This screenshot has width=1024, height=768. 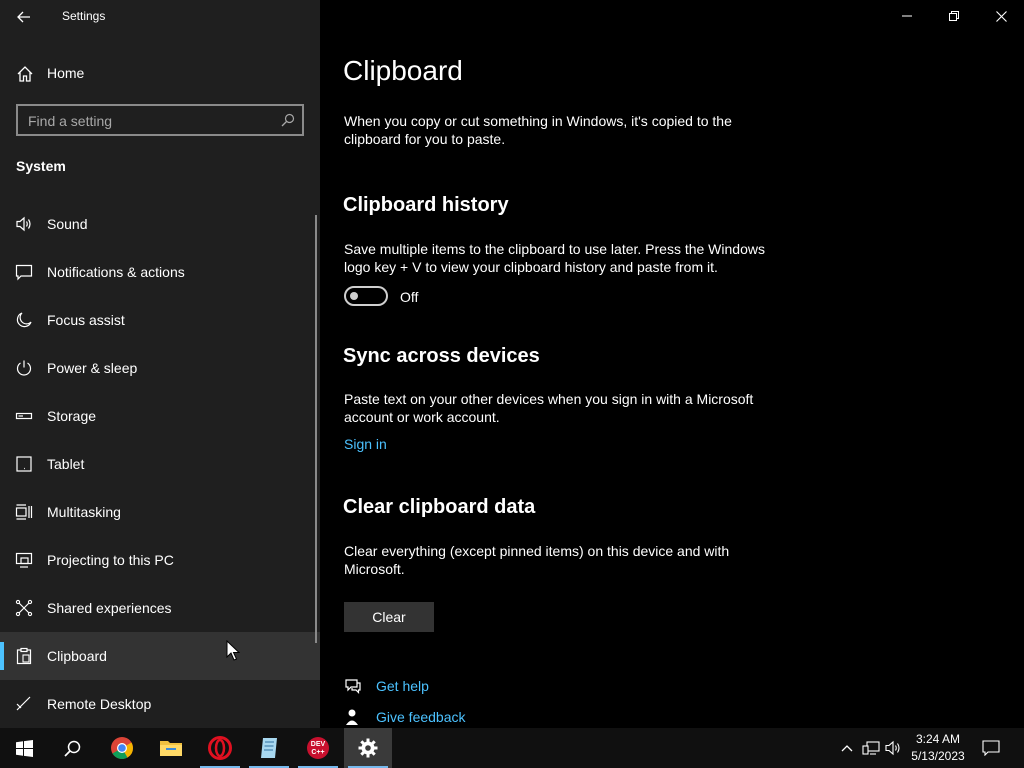 I want to click on projecting-icon, so click(x=24, y=560).